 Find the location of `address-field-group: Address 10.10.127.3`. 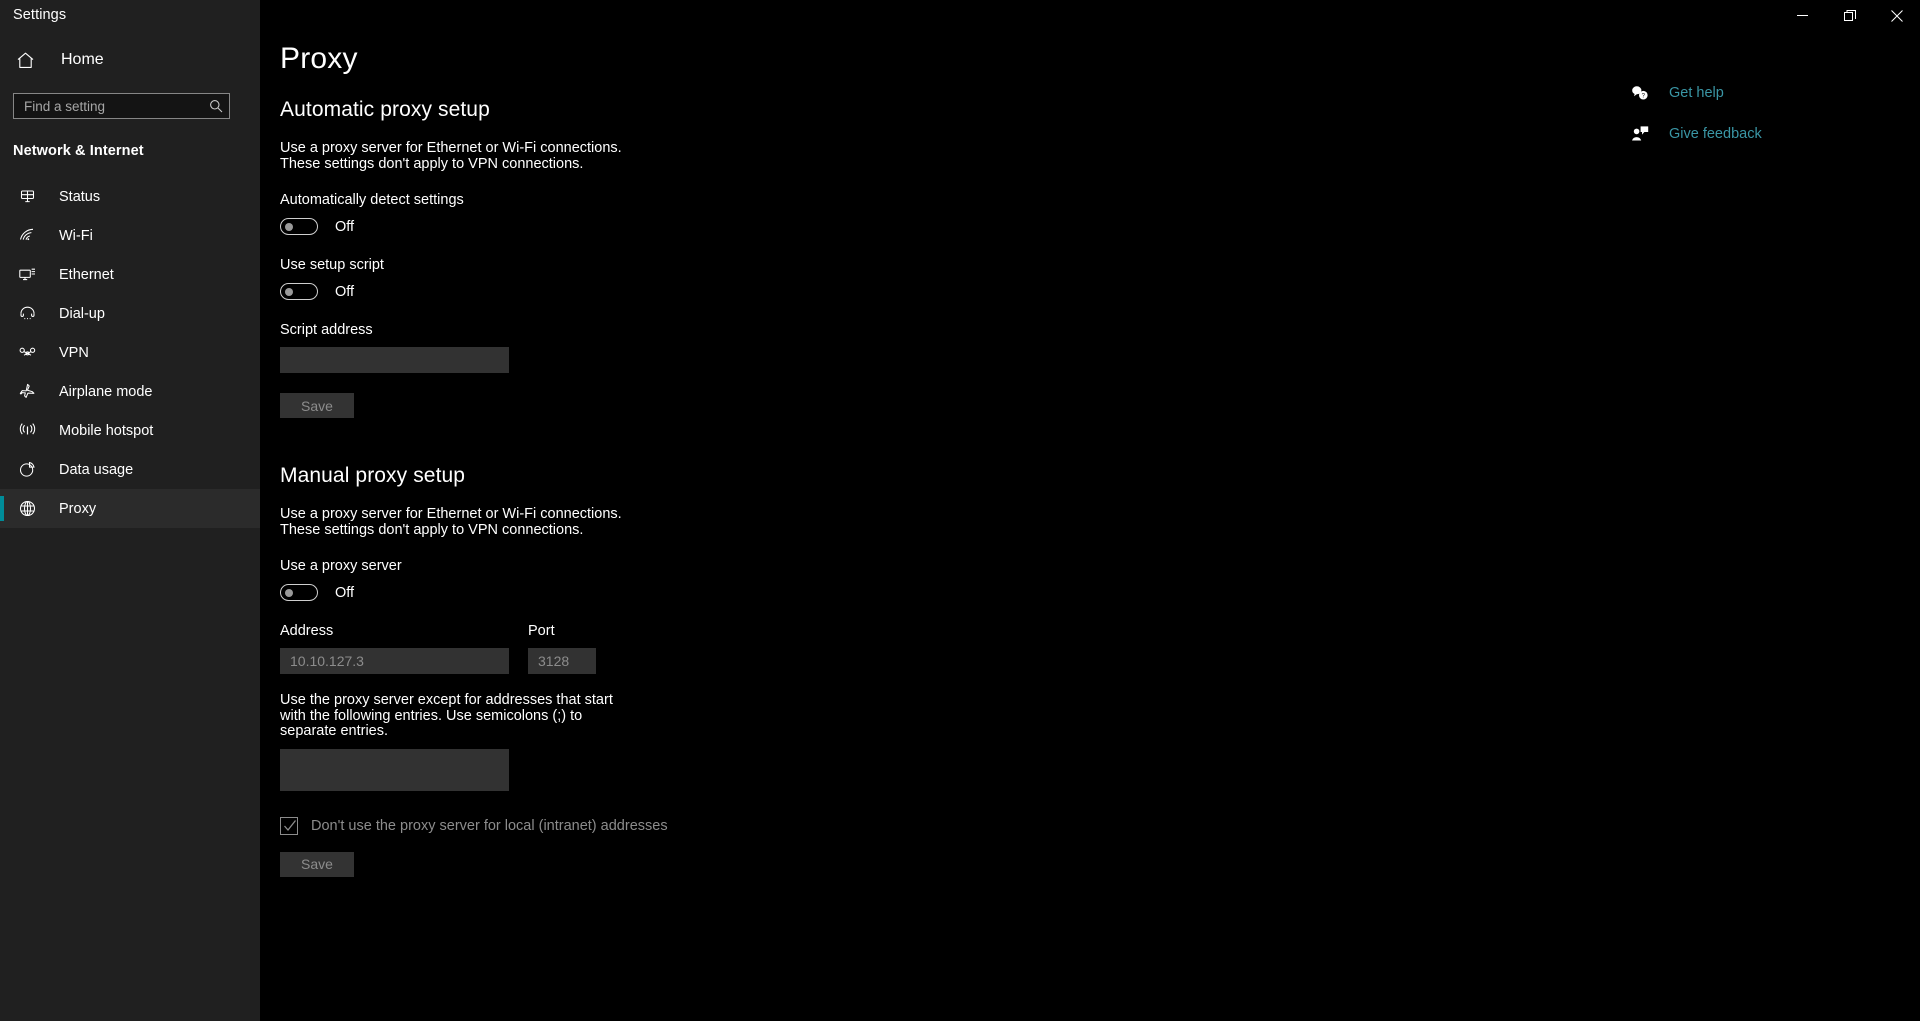

address-field-group: Address 10.10.127.3 is located at coordinates (394, 637).